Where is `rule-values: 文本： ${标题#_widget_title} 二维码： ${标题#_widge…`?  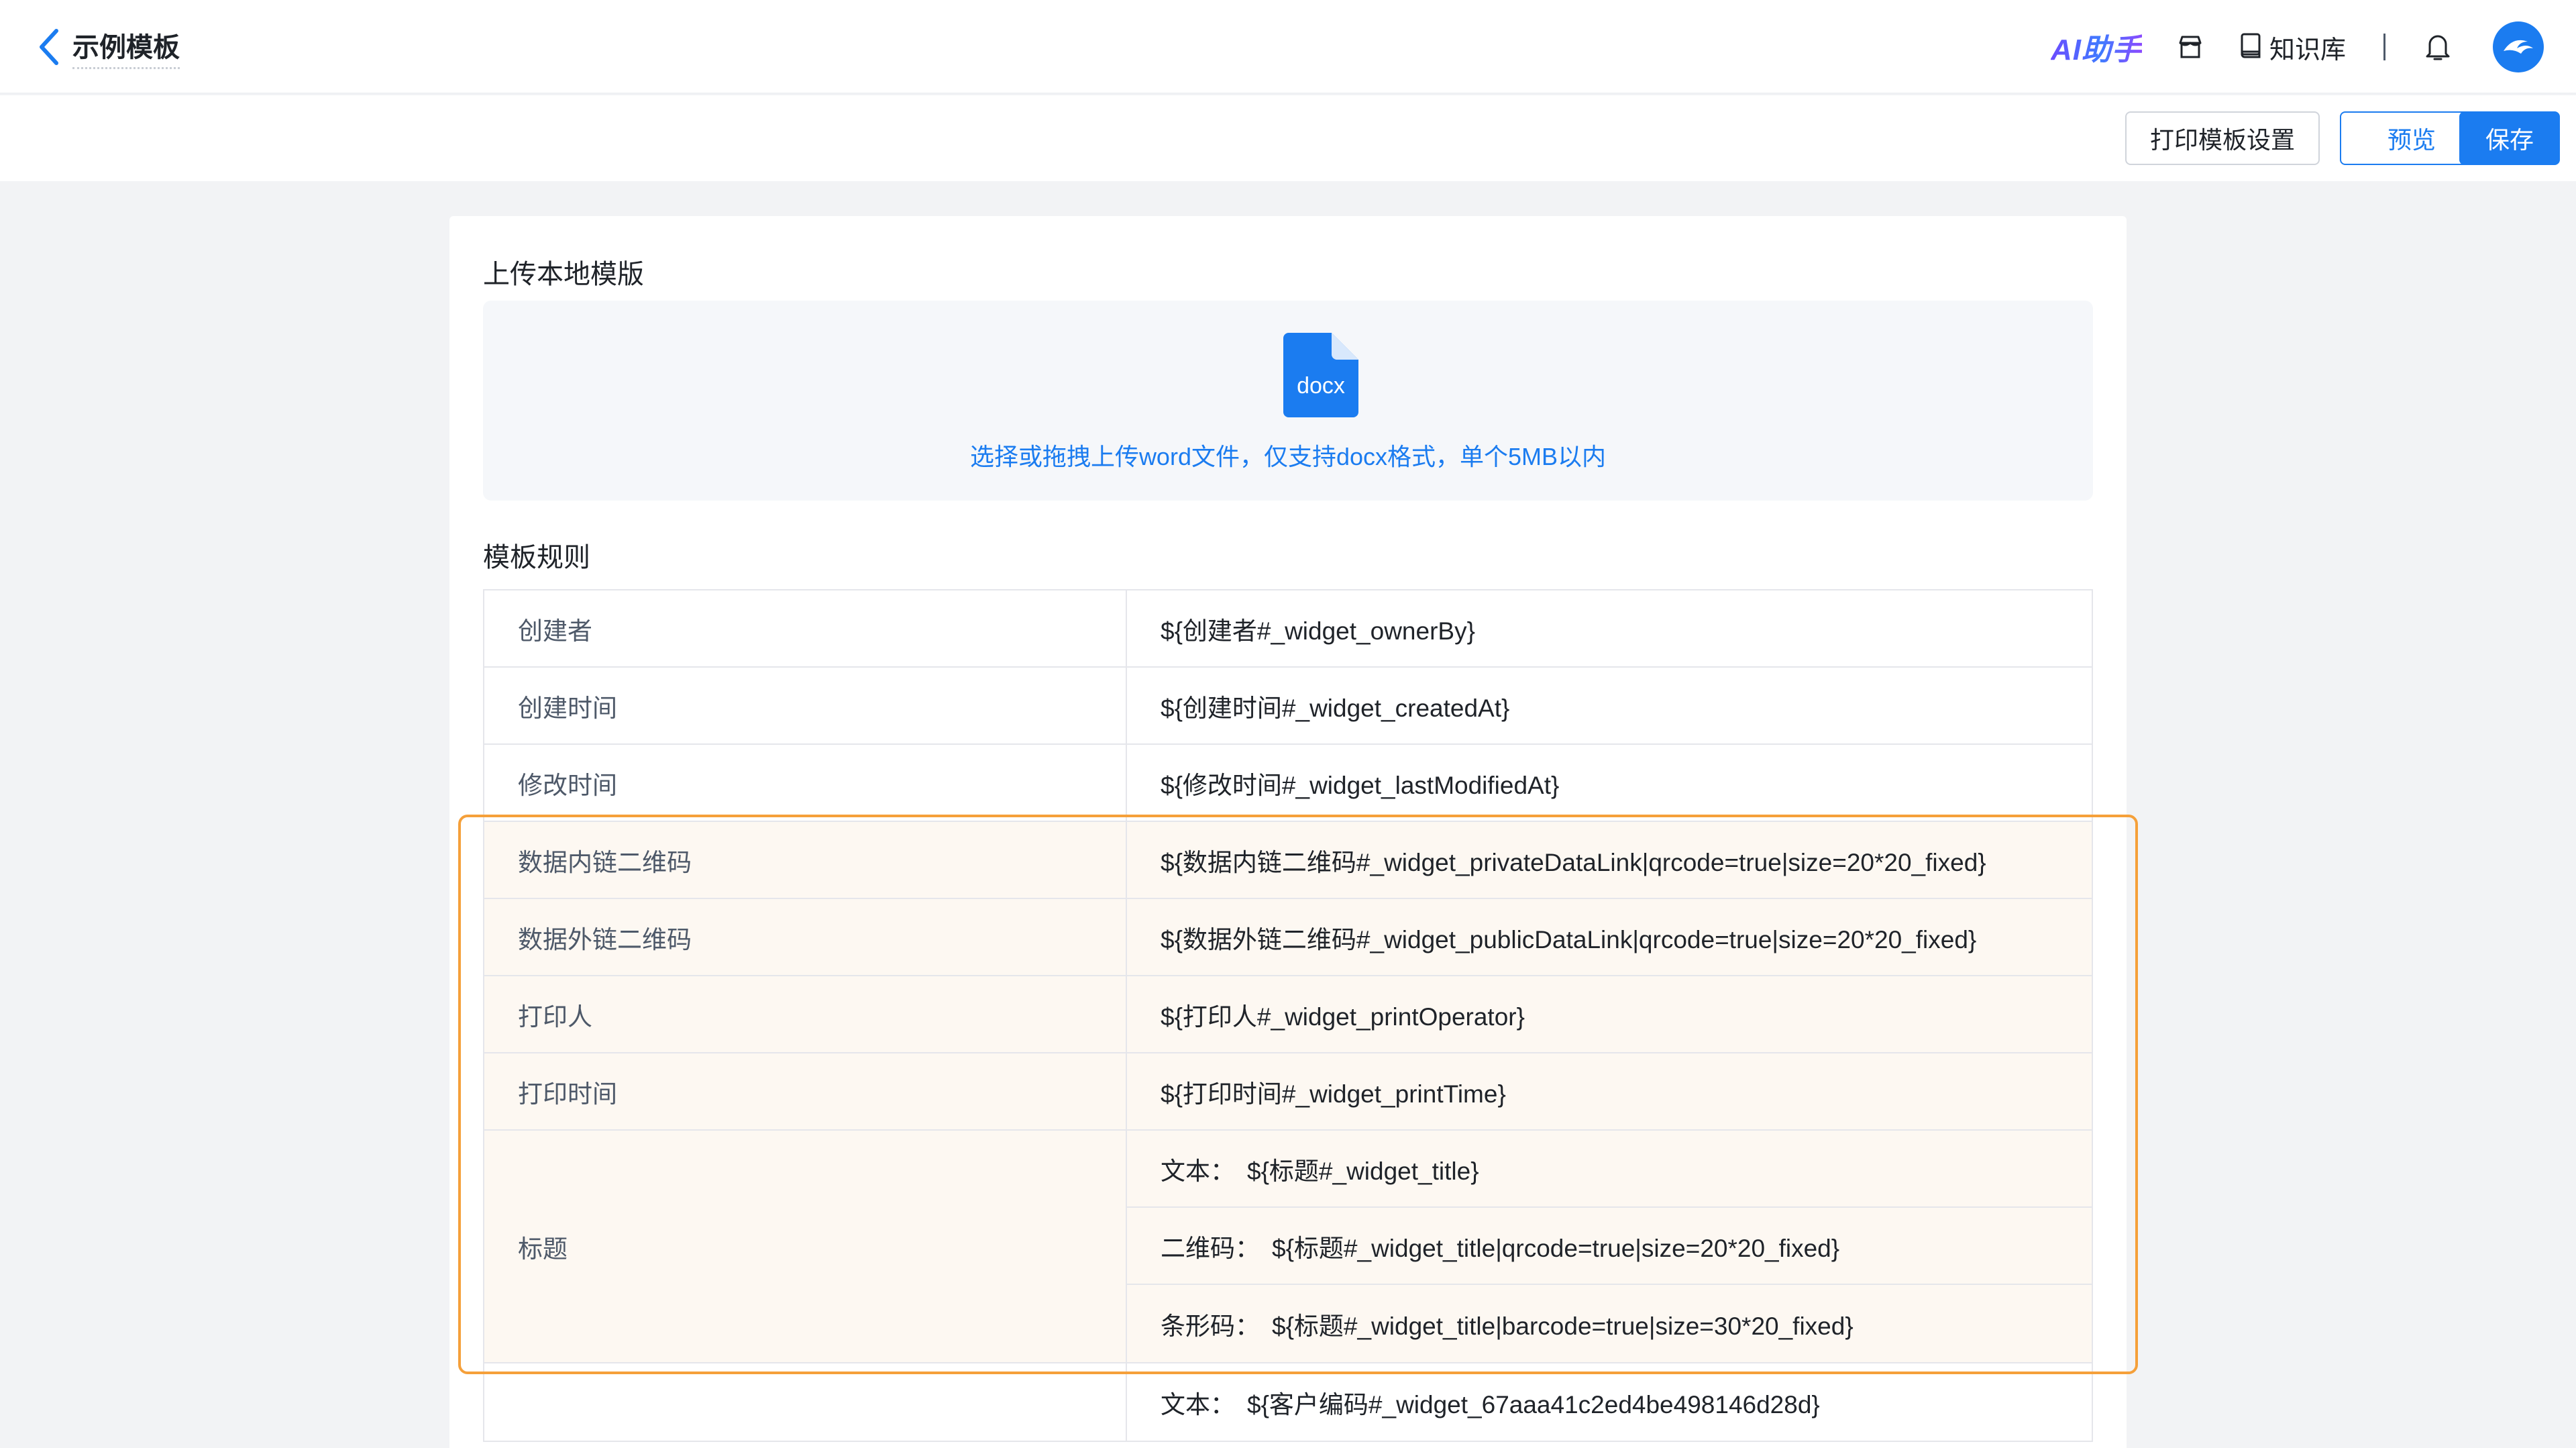 rule-values: 文本： ${标题#_widget_title} 二维码： ${标题#_widge… is located at coordinates (1610, 1246).